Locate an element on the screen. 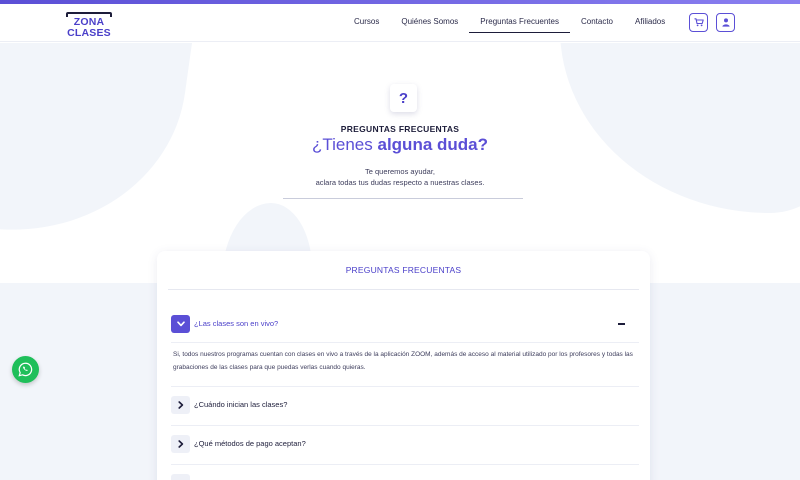 This screenshot has width=800, height=480. hero-subtitle-line1: Te queremos ayudar, is located at coordinates (400, 171).